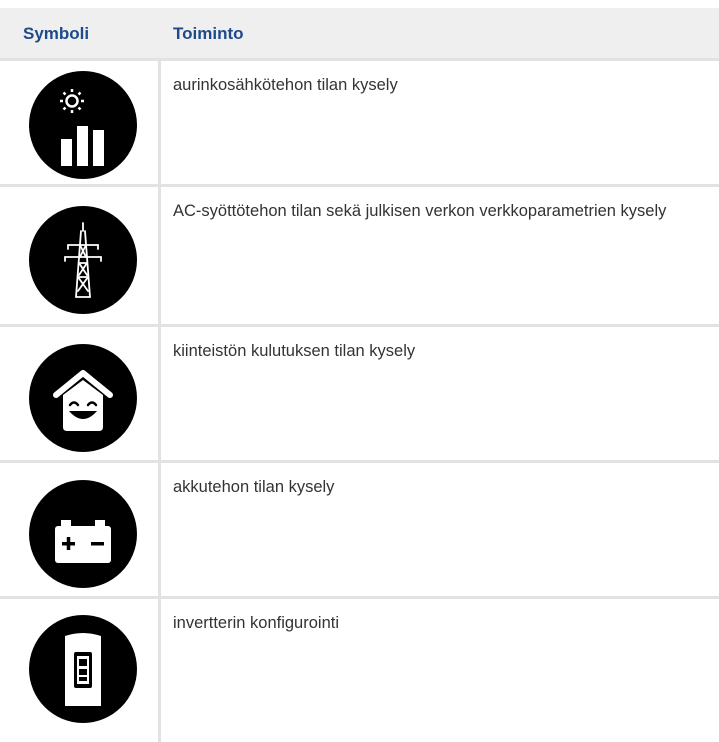  Describe the element at coordinates (83, 398) in the screenshot. I see `house-consumption-icon` at that location.